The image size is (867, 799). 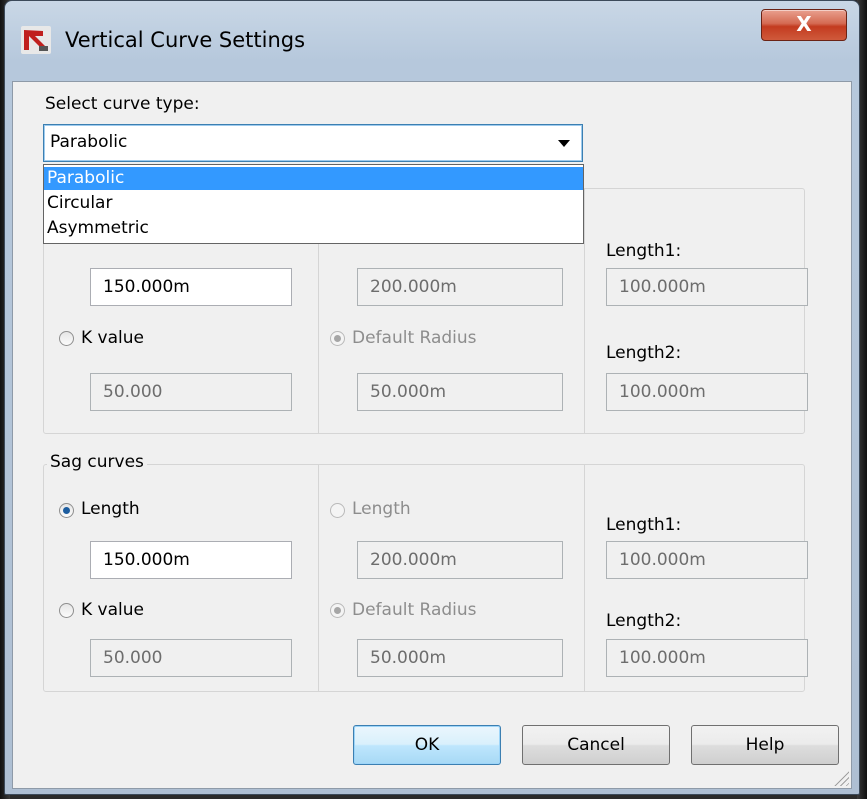 I want to click on crest-k-value-label: K value, so click(x=112, y=338).